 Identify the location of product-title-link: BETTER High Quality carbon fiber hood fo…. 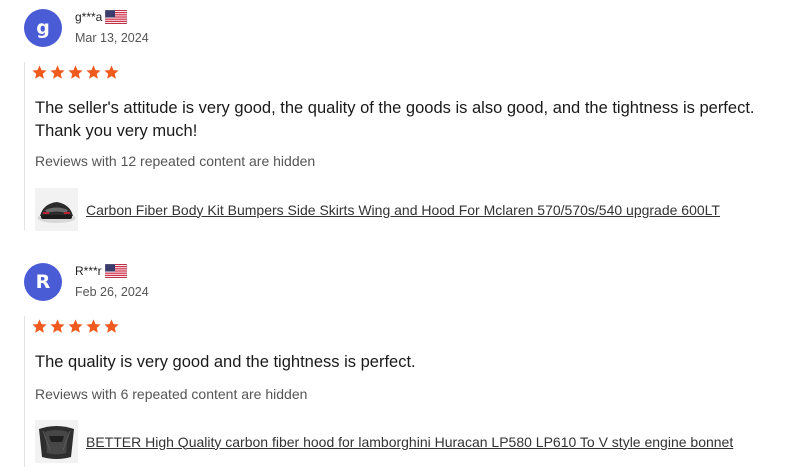
(409, 442).